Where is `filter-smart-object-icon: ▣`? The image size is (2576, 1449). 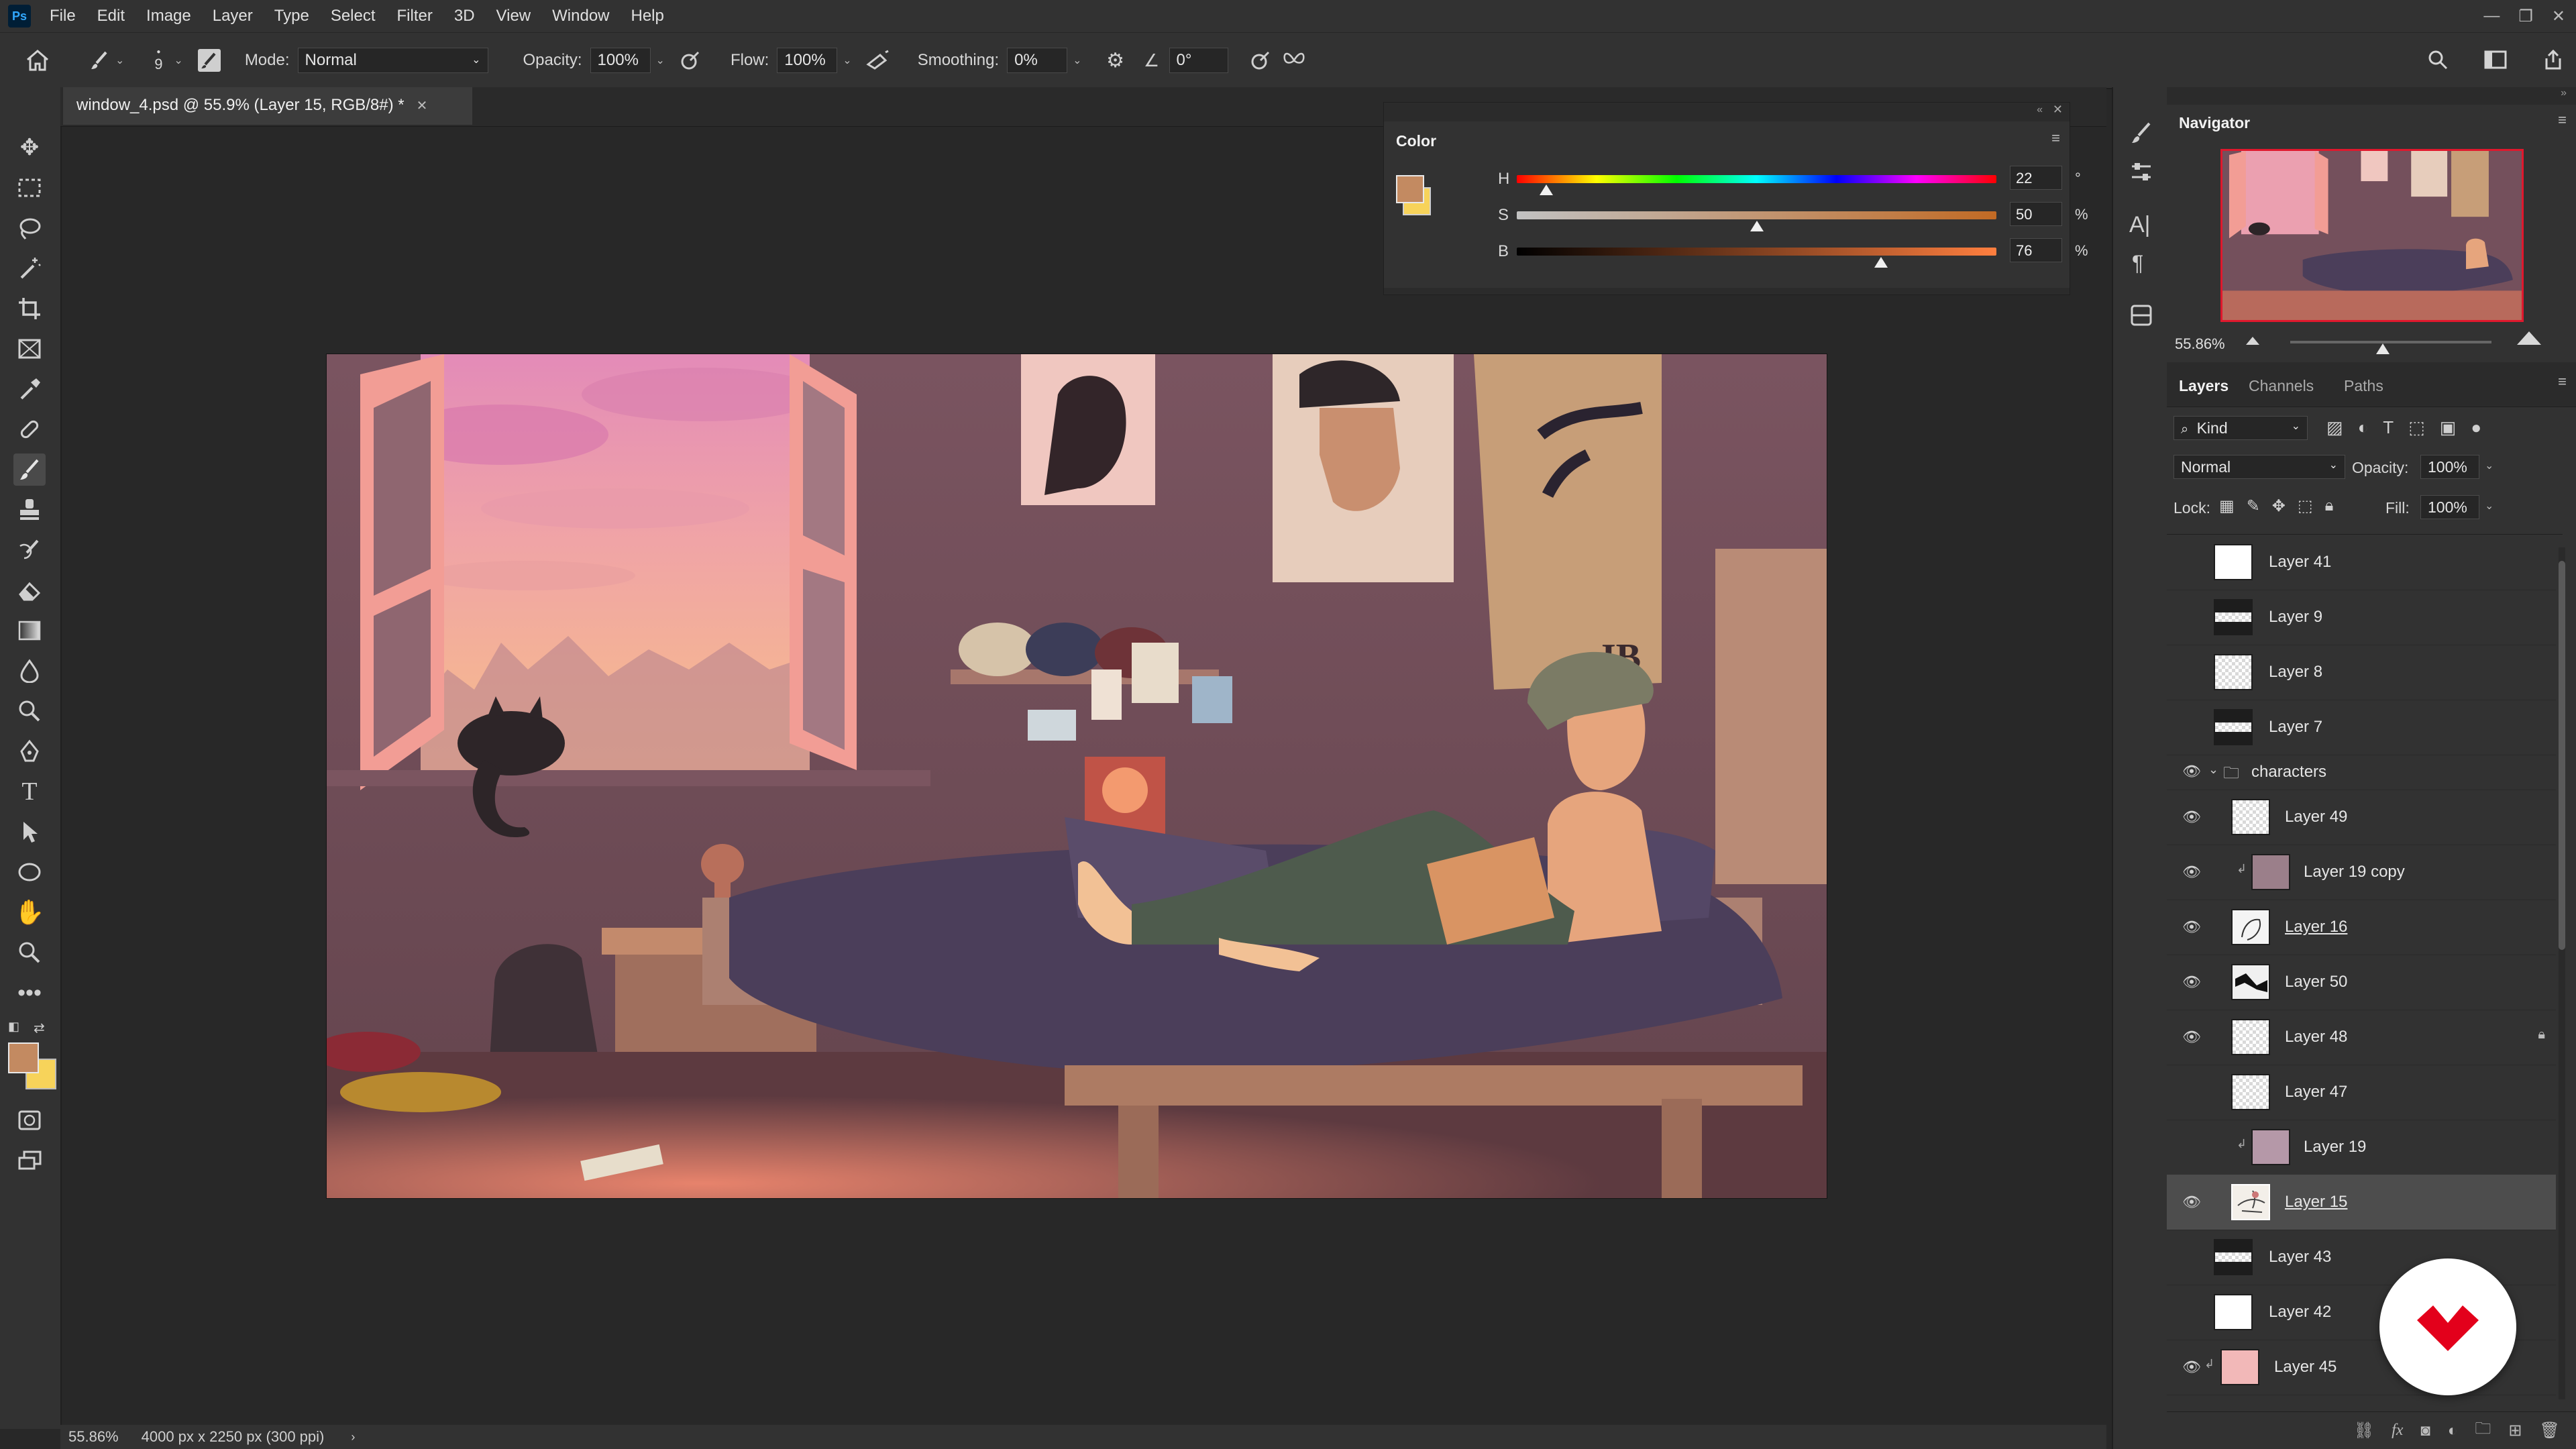 filter-smart-object-icon: ▣ is located at coordinates (2448, 427).